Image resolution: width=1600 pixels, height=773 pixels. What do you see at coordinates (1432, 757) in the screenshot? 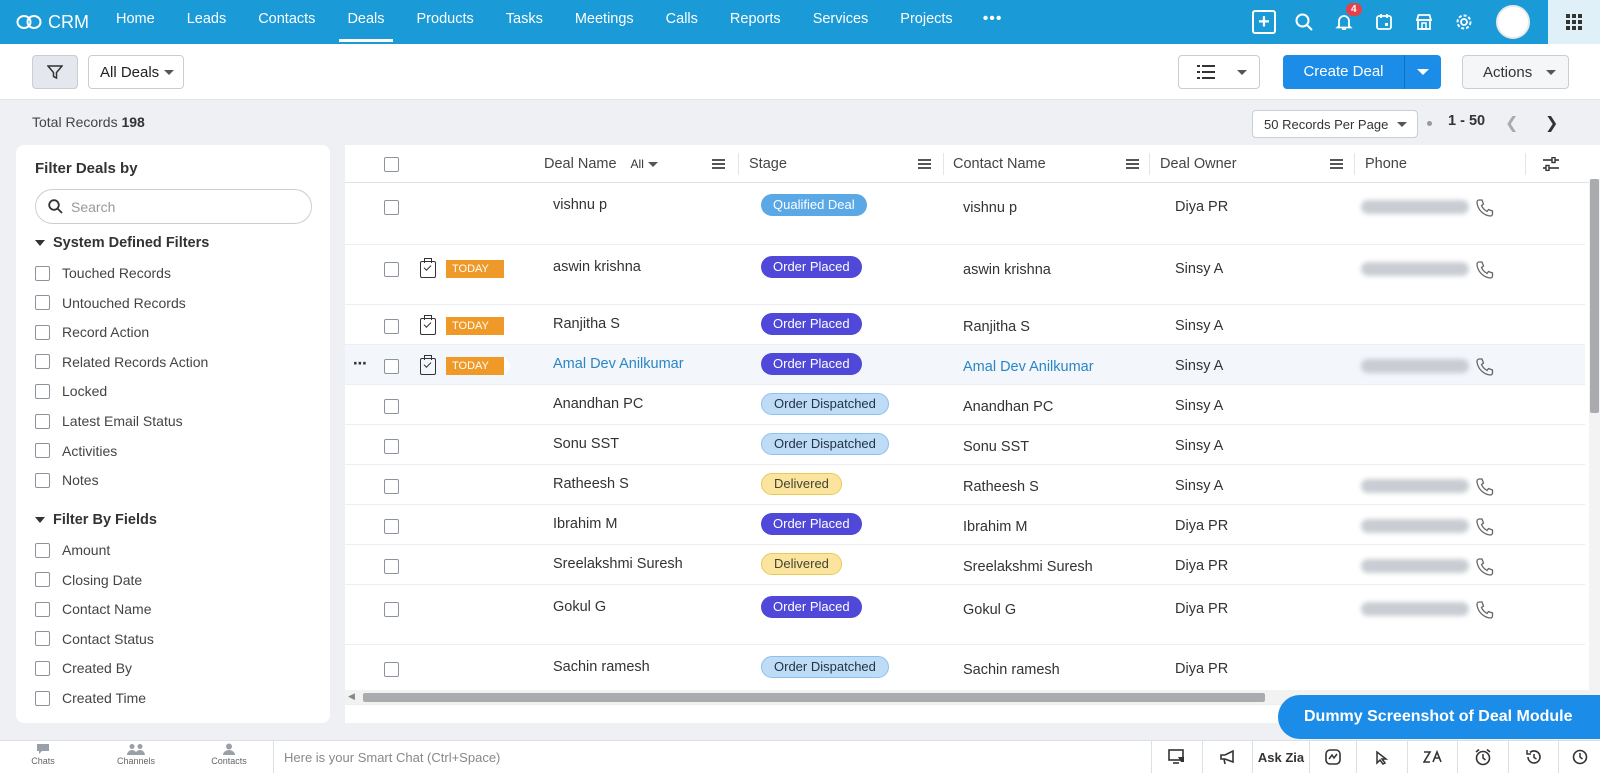
I see `zia-signals-button` at bounding box center [1432, 757].